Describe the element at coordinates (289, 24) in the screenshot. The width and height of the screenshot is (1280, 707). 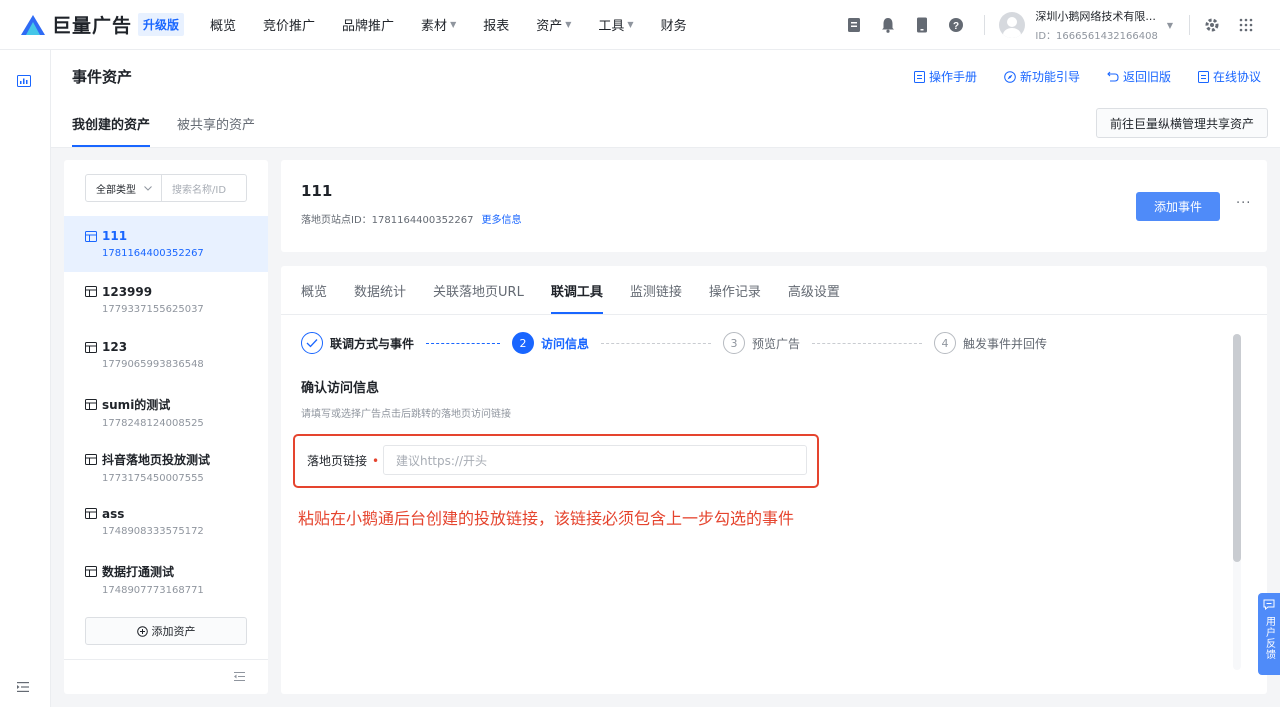
I see `nav-item-1: 竞价推广` at that location.